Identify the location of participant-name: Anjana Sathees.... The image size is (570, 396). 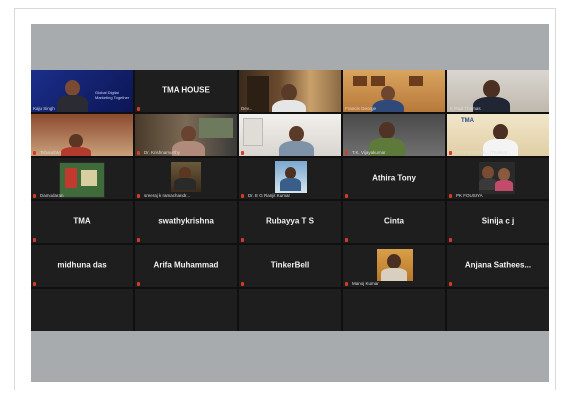
(498, 265).